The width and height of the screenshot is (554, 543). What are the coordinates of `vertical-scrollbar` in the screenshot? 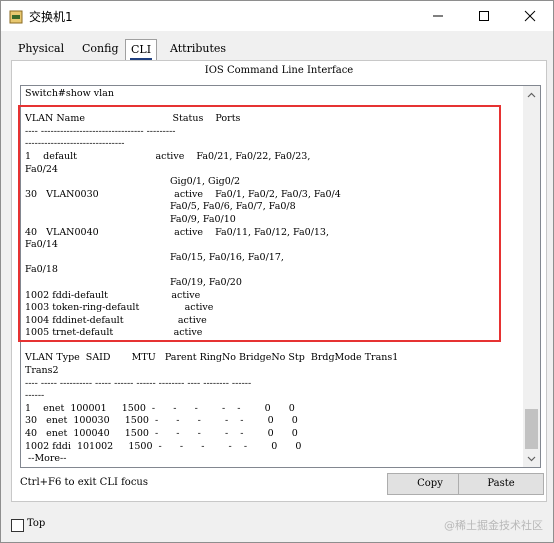 It's located at (531, 276).